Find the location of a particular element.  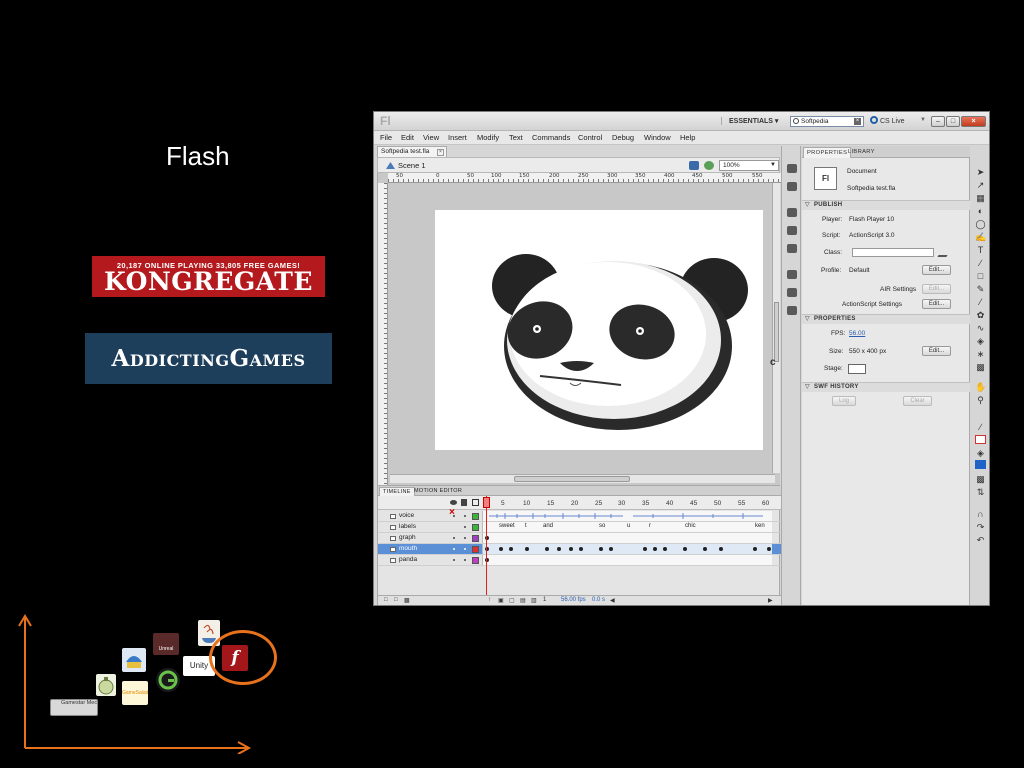

menu-edit: Edit is located at coordinates (407, 137).